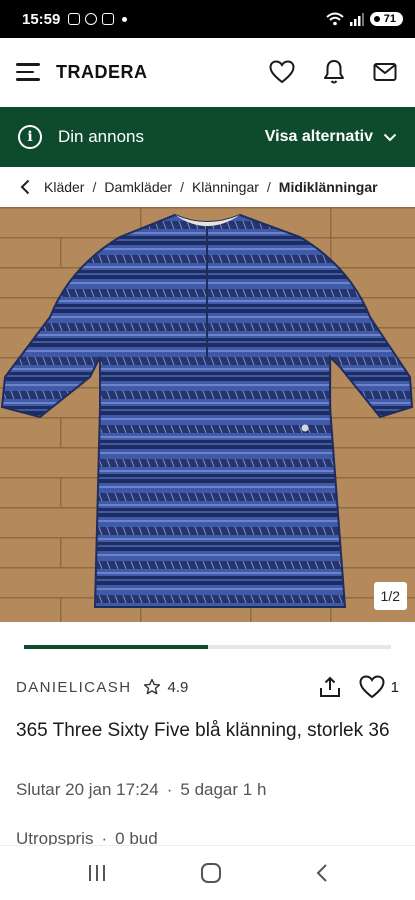 The height and width of the screenshot is (900, 415). I want to click on info-icon: i, so click(30, 137).